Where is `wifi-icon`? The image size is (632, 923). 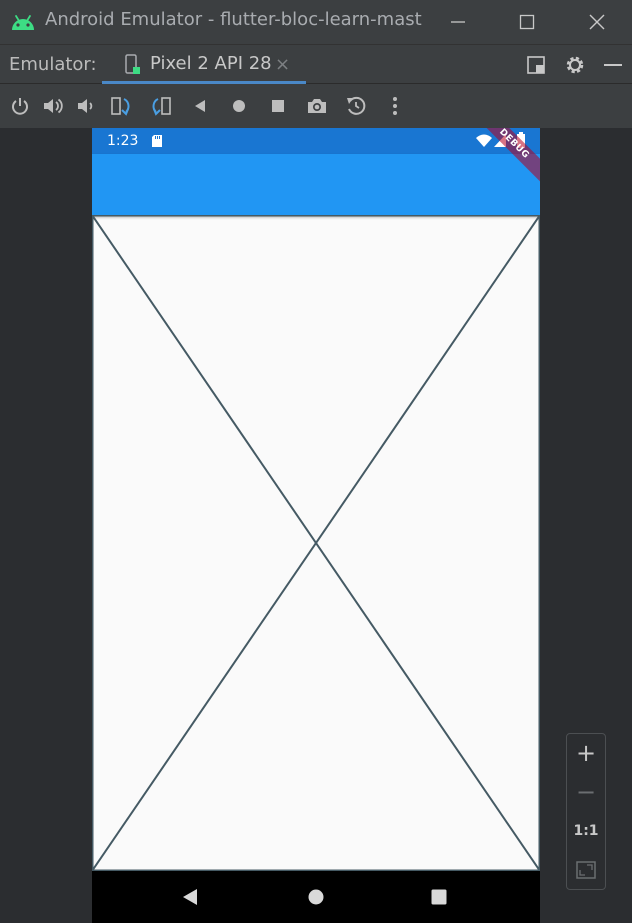 wifi-icon is located at coordinates (484, 140).